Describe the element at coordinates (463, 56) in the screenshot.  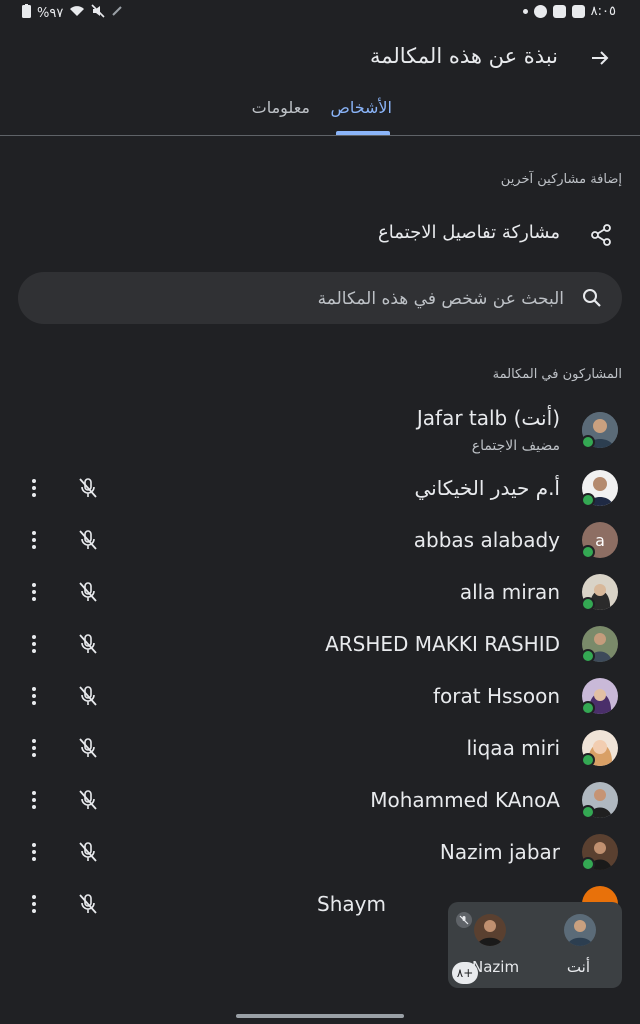
I see `page-title: نبذة عن هذه المكالمة` at that location.